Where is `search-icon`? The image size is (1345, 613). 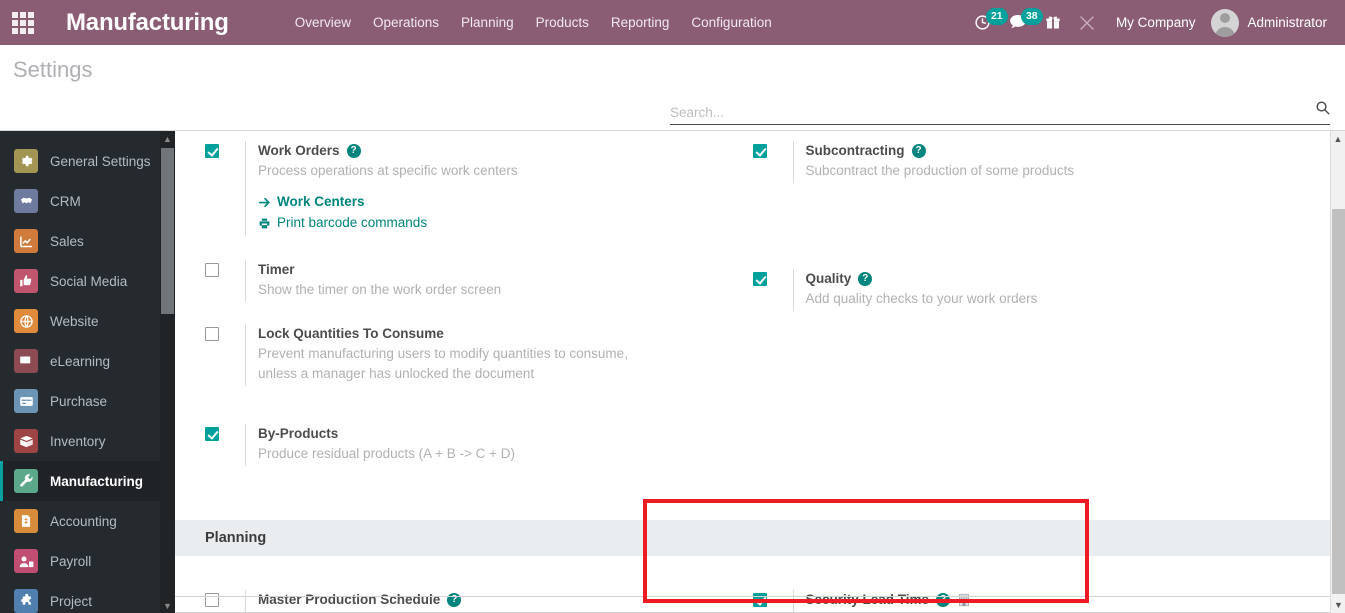 search-icon is located at coordinates (1322, 110).